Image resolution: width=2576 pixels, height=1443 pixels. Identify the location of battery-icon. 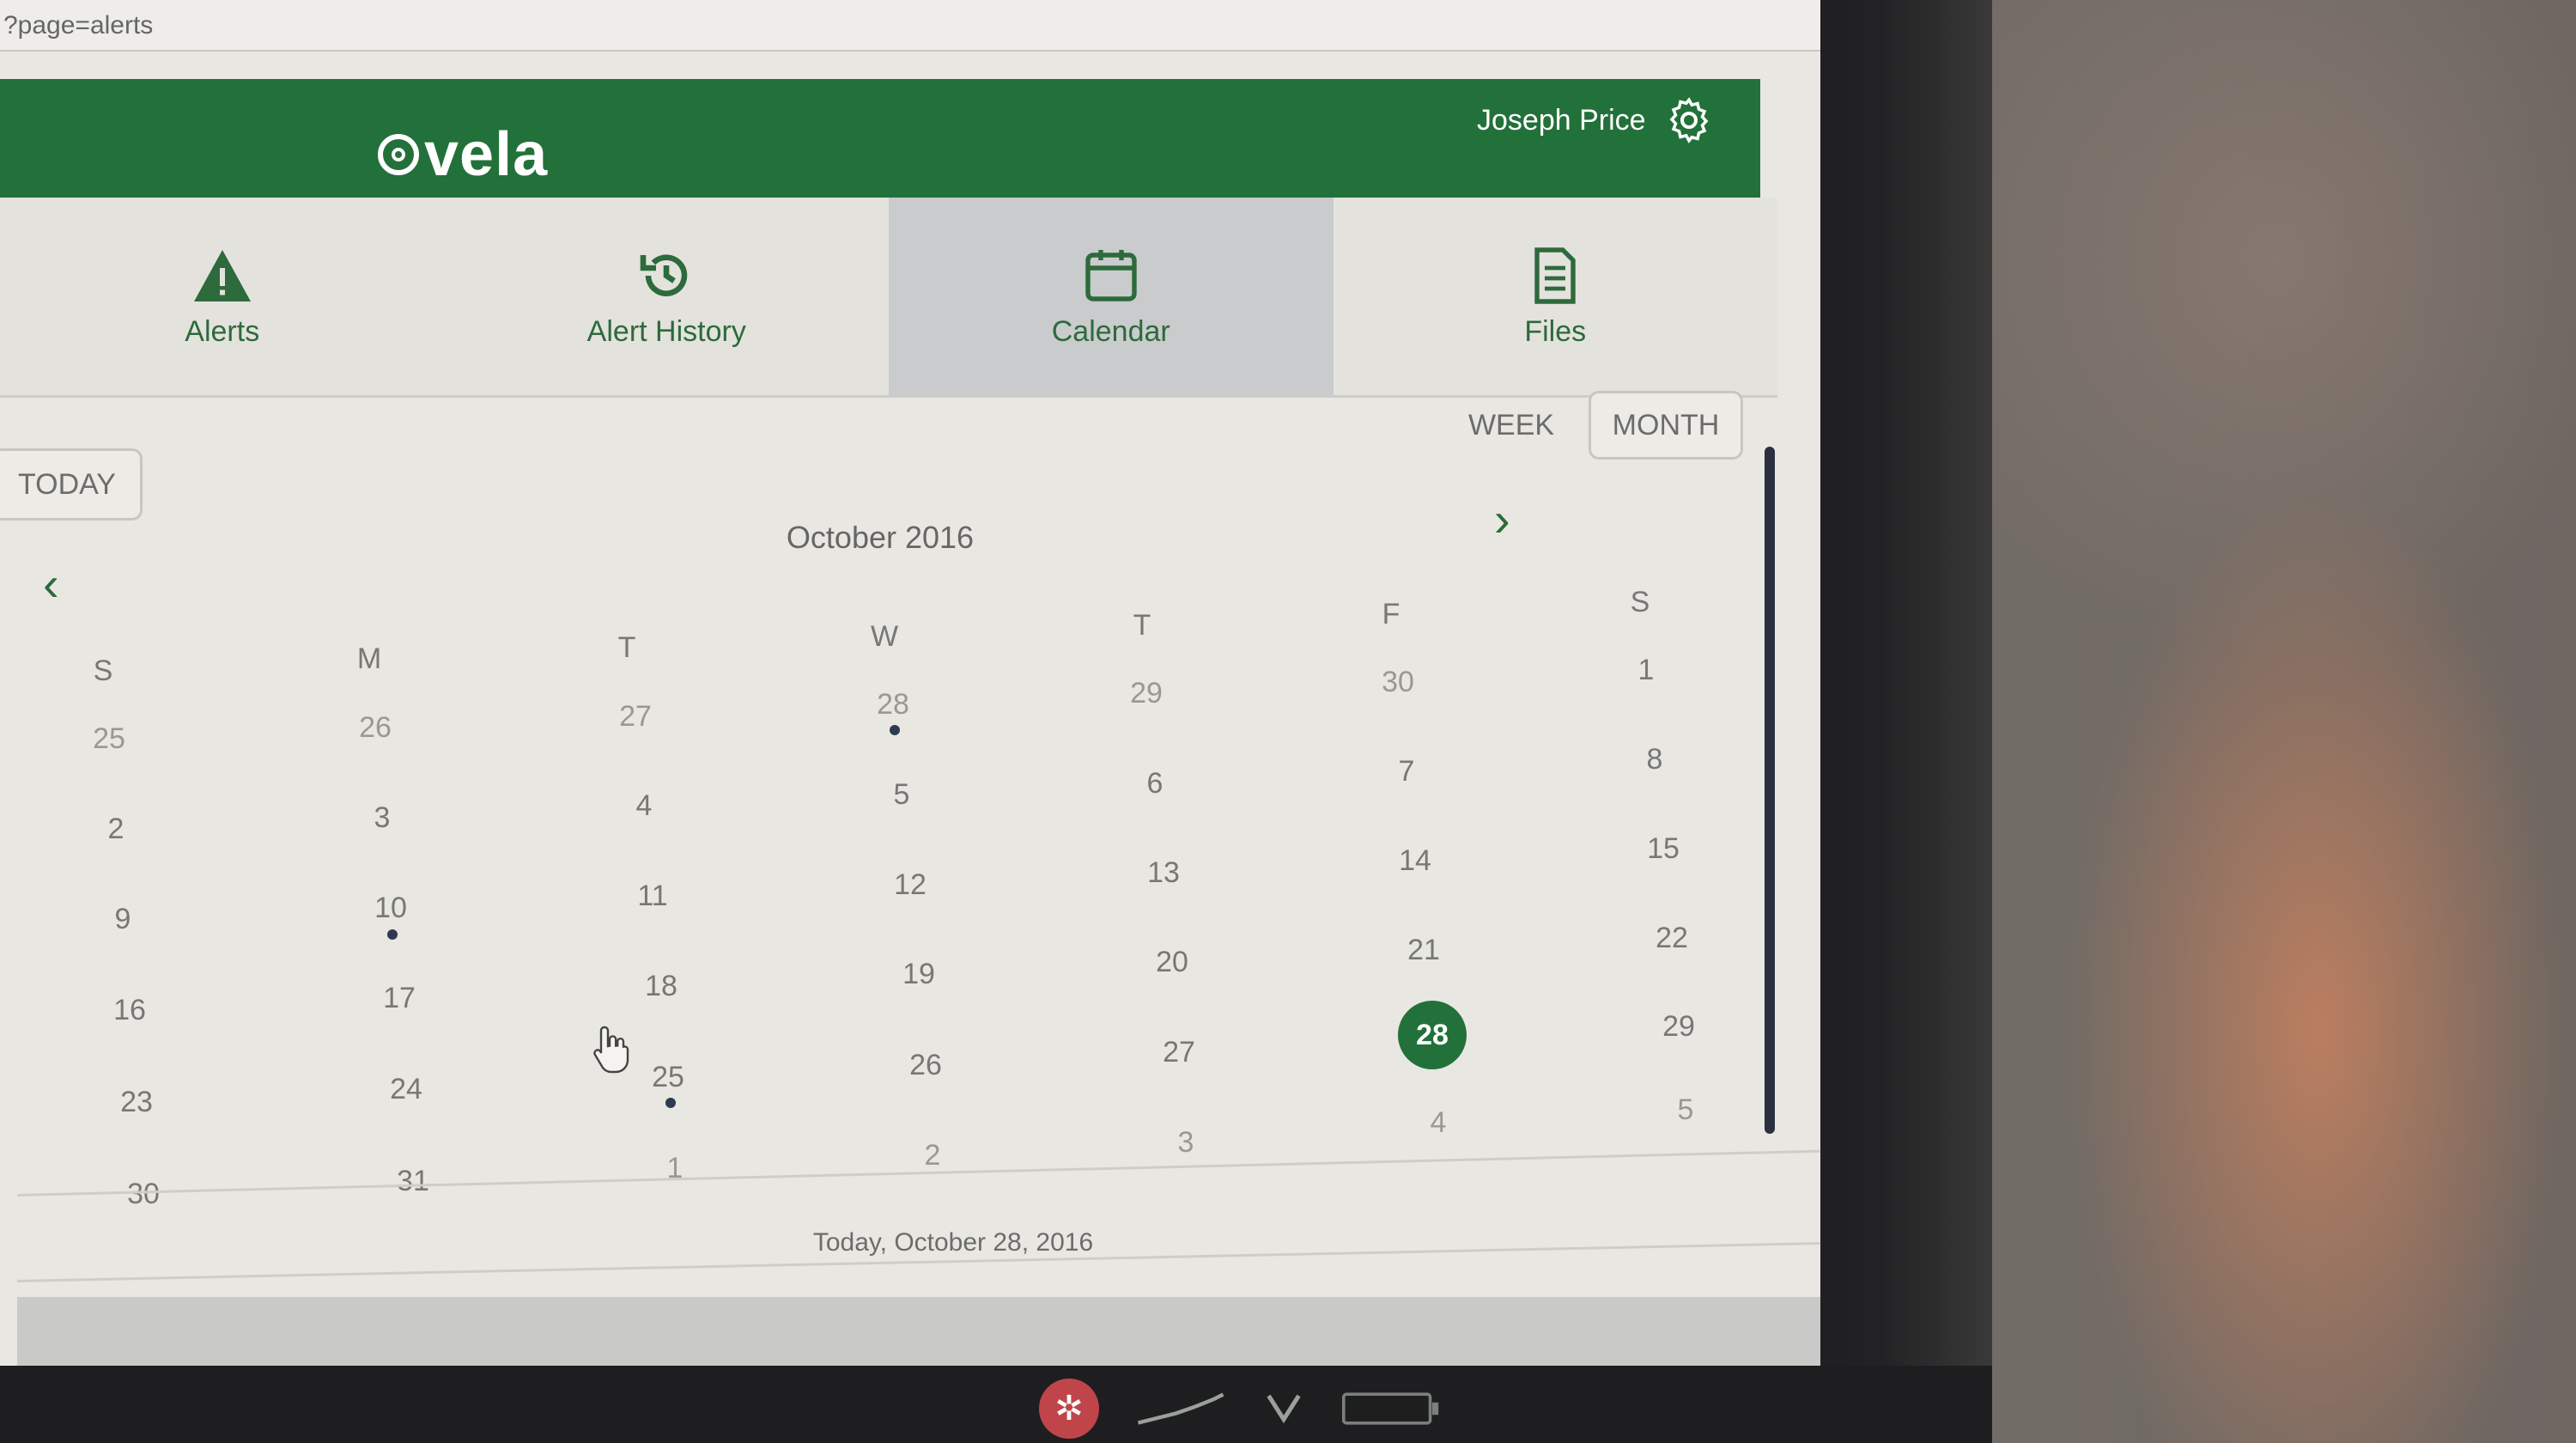
(1391, 1408).